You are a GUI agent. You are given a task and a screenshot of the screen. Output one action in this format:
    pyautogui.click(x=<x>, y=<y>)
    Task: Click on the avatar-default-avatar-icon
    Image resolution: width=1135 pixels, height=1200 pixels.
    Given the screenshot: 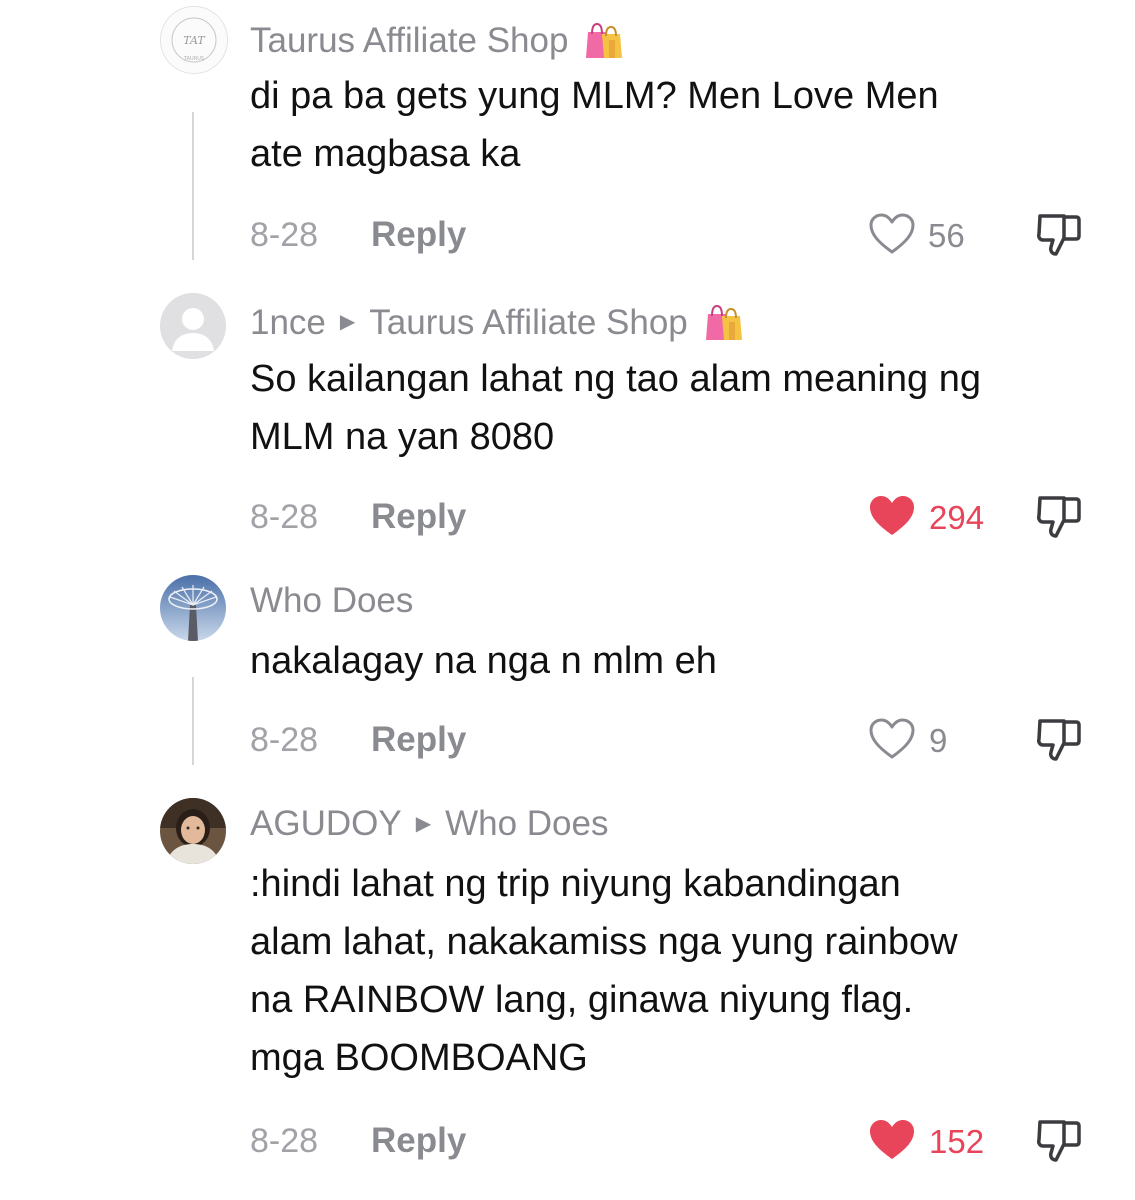 What is the action you would take?
    pyautogui.click(x=193, y=326)
    